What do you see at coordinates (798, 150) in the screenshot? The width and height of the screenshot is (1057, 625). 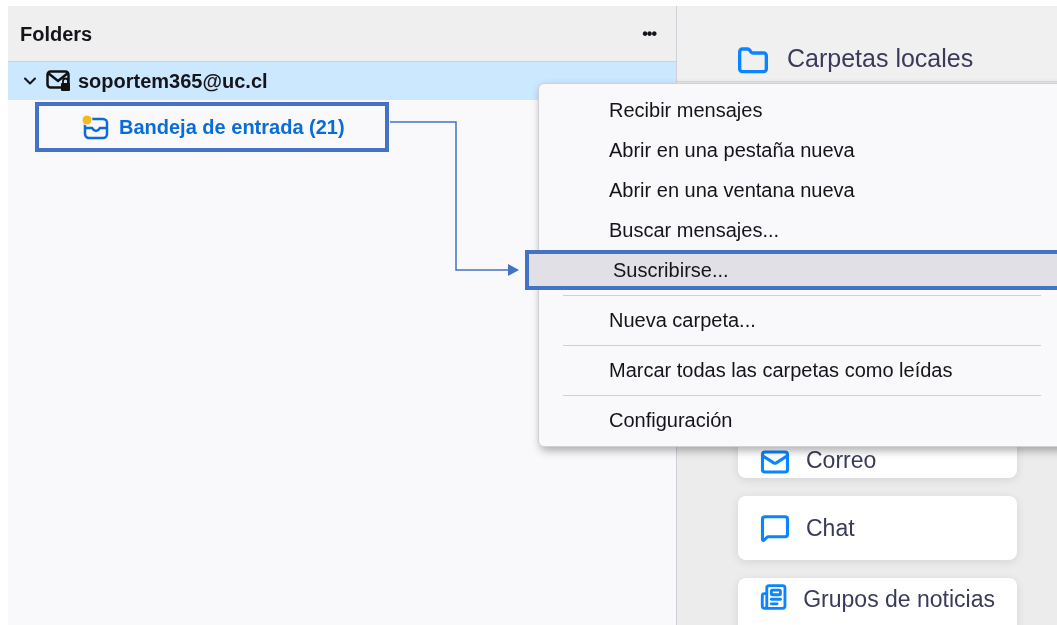 I see `menu-item: Abrir en una pestaña nueva` at bounding box center [798, 150].